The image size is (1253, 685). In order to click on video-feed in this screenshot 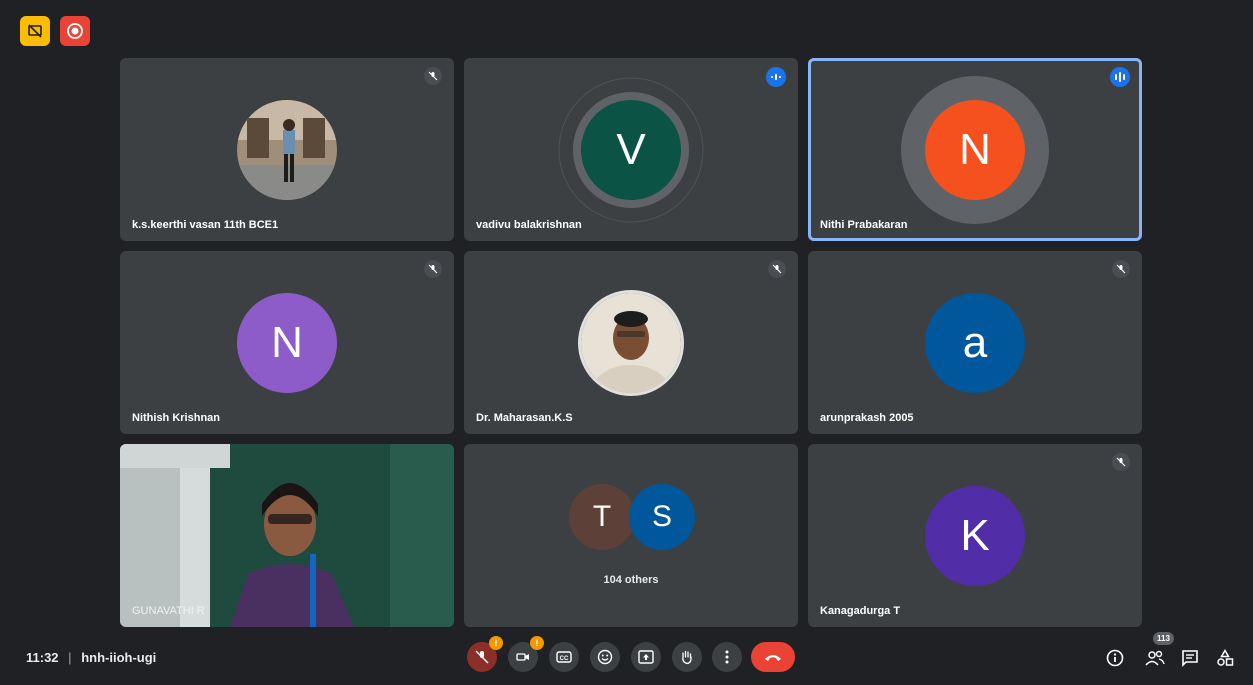, I will do `click(287, 535)`.